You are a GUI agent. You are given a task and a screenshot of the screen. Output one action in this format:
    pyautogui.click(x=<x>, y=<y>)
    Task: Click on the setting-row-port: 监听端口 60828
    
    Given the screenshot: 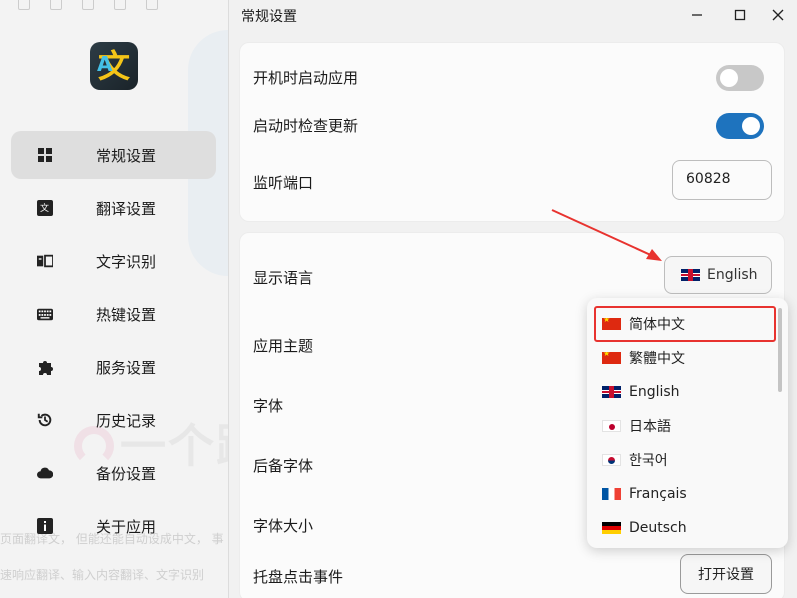 What is the action you would take?
    pyautogui.click(x=512, y=184)
    